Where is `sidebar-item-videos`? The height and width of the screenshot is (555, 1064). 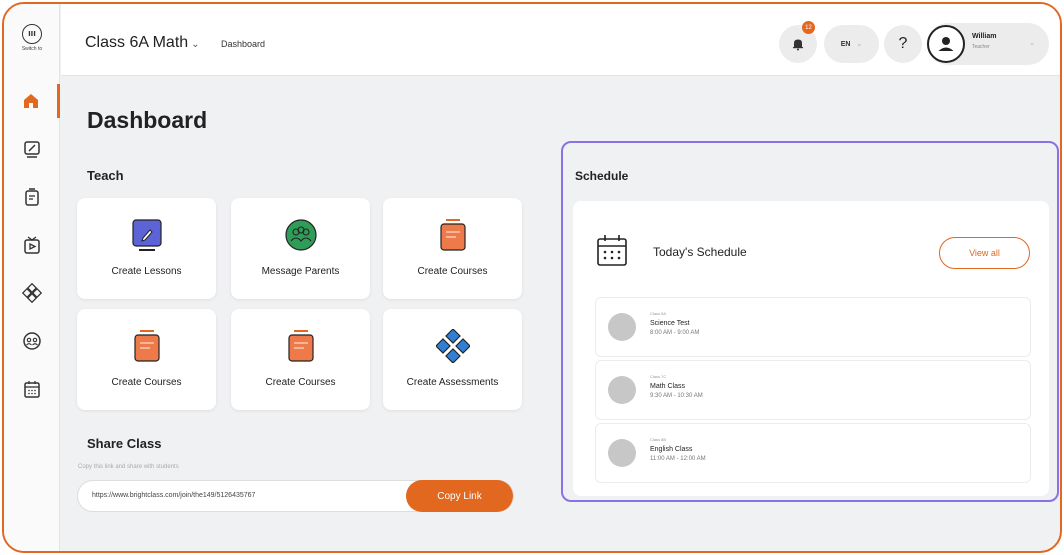 sidebar-item-videos is located at coordinates (32, 245).